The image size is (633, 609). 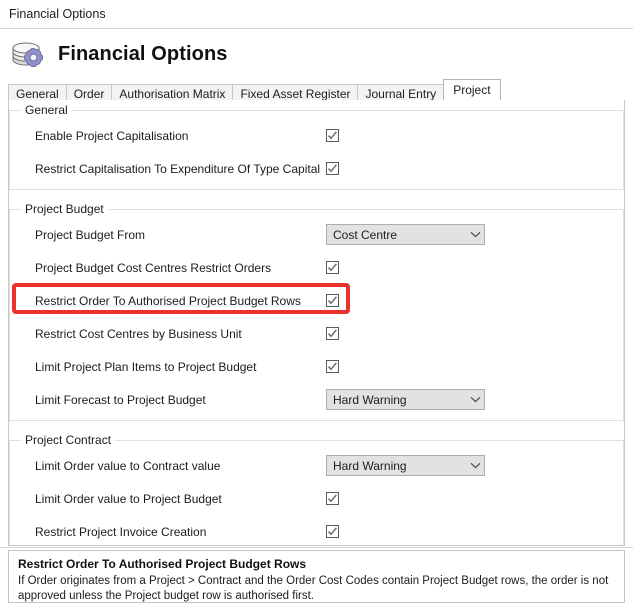 I want to click on group-project-budget-legend: Project Budget, so click(x=64, y=209).